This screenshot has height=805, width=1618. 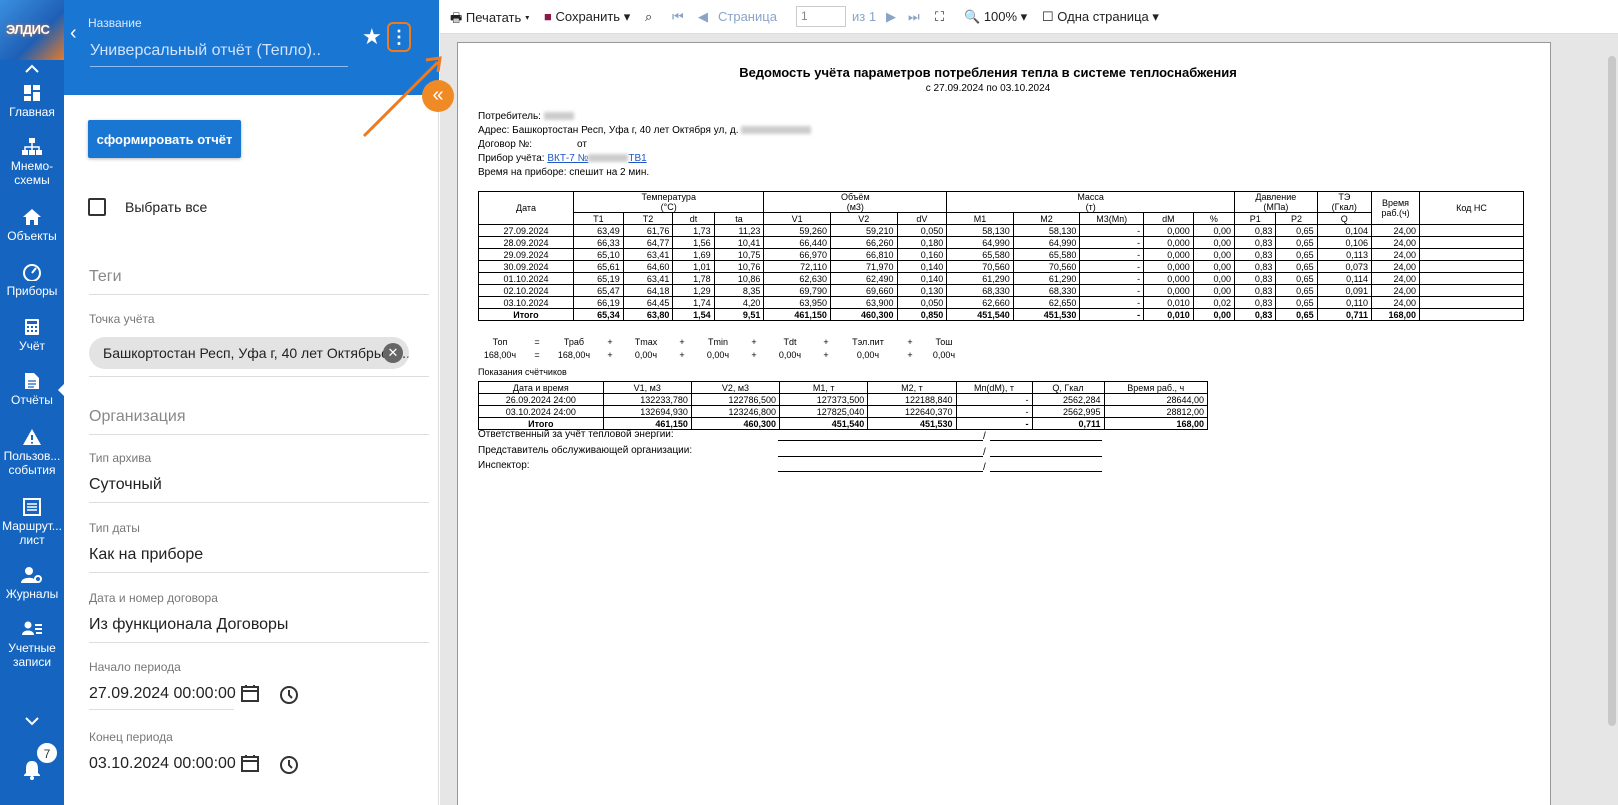 What do you see at coordinates (863, 278) in the screenshot?
I see `table-cell: 62,490` at bounding box center [863, 278].